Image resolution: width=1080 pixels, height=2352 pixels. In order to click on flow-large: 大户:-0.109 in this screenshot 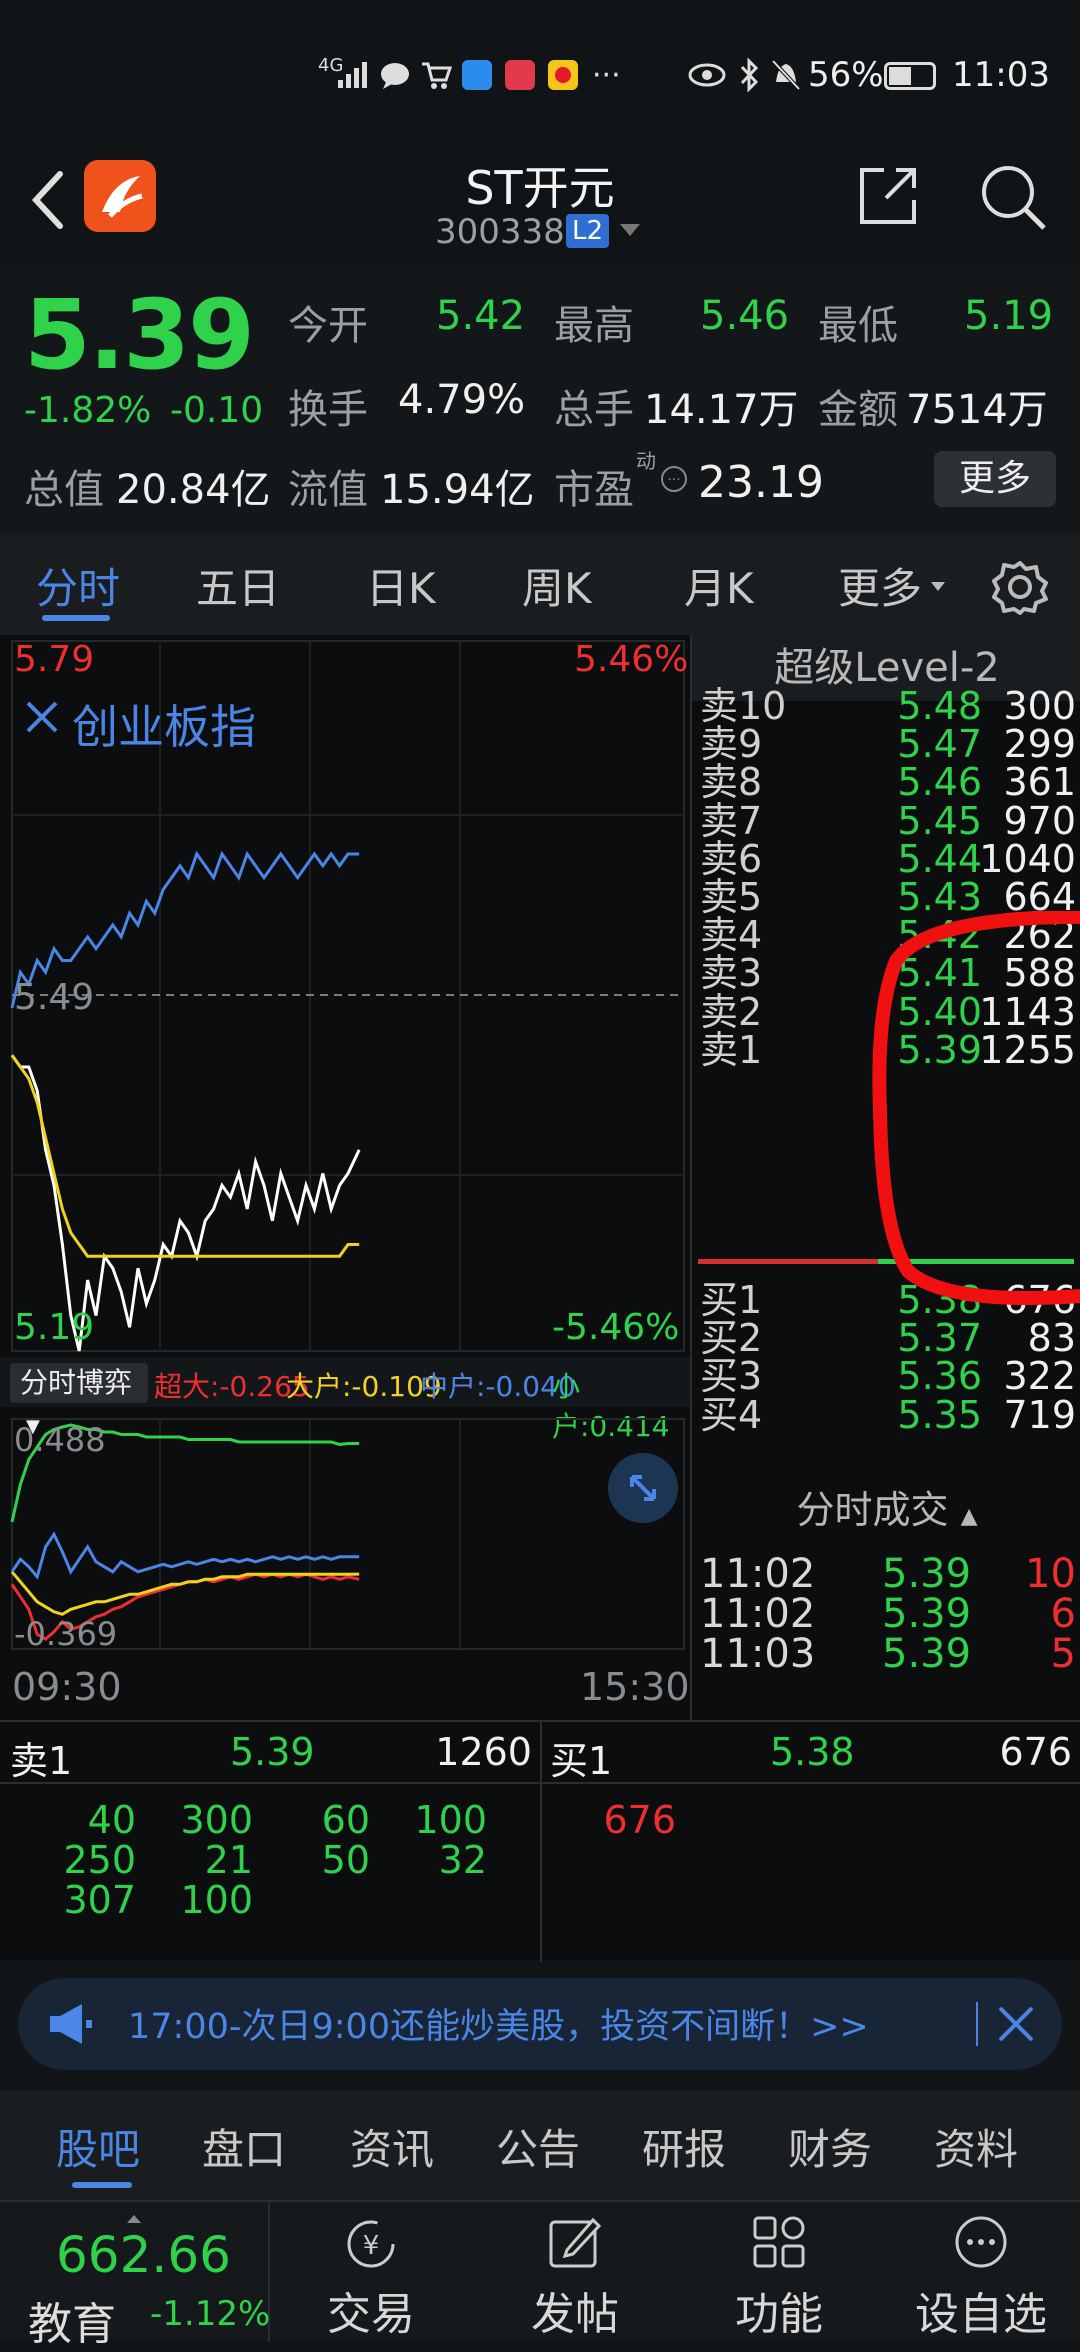, I will do `click(364, 1386)`.